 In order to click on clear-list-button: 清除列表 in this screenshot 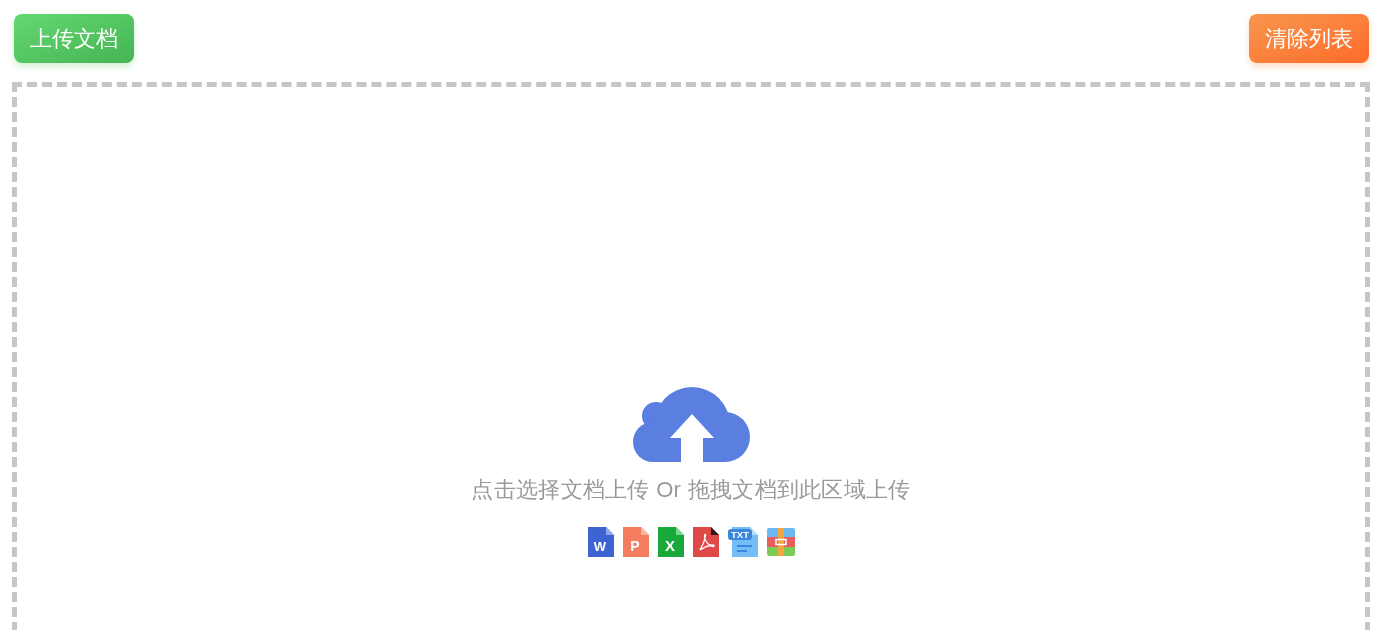, I will do `click(1309, 38)`.